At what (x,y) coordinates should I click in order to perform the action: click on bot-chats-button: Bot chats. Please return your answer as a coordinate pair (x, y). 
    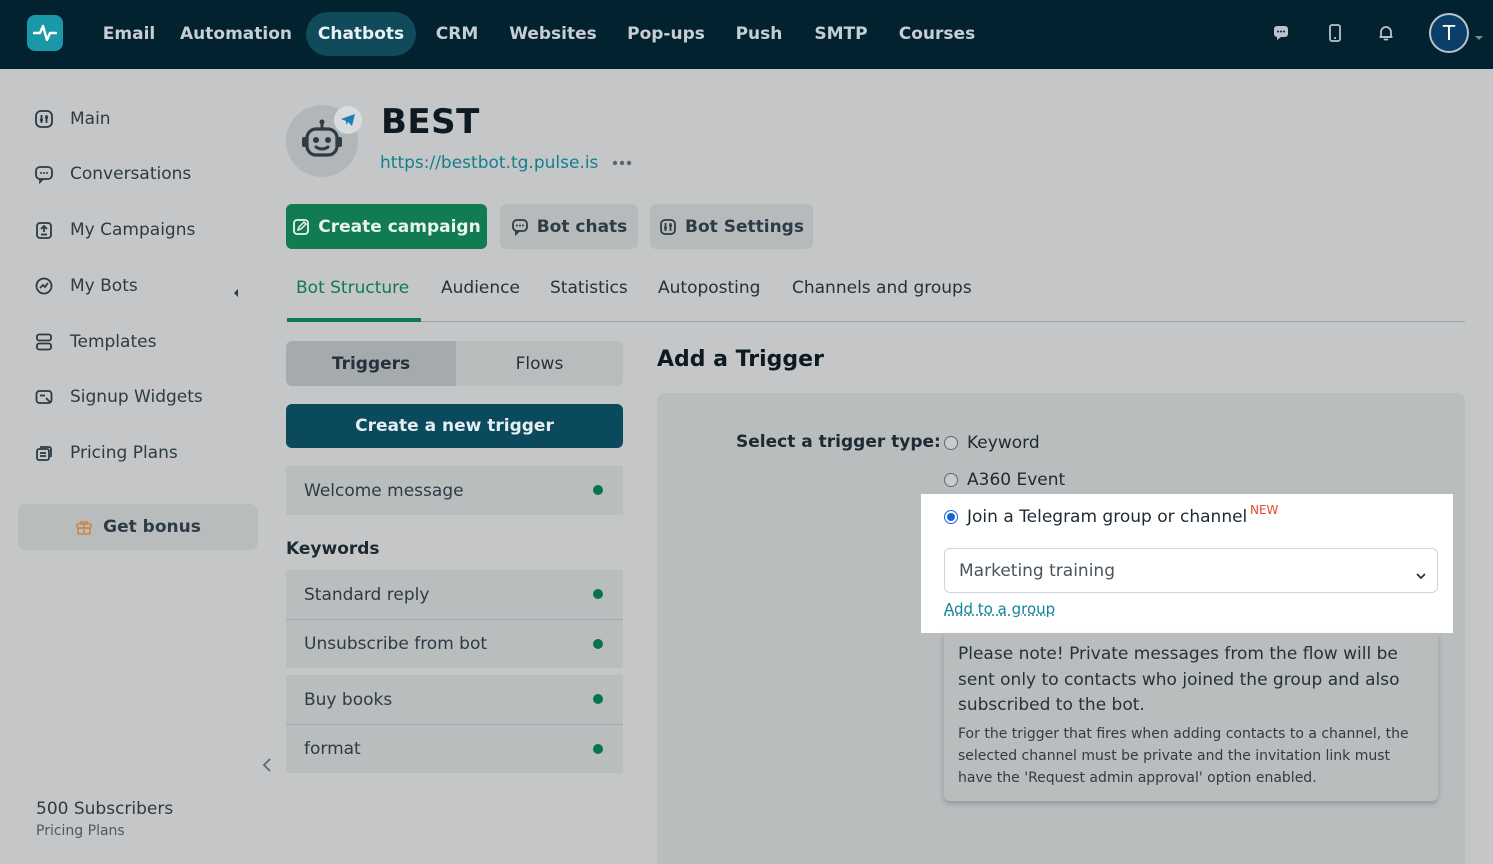
    Looking at the image, I should click on (569, 226).